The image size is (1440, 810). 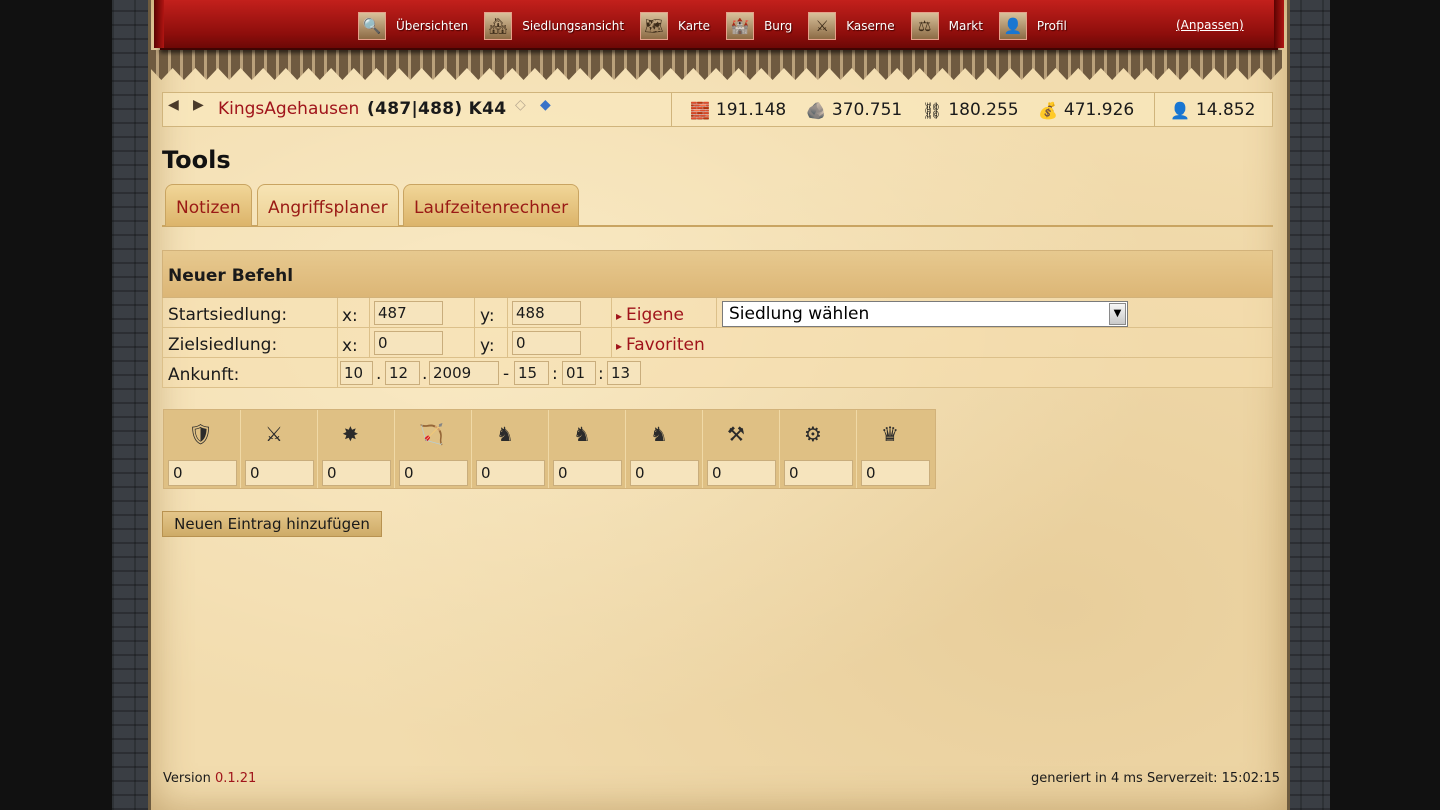 What do you see at coordinates (740, 26) in the screenshot?
I see `castle-icon: 🏰` at bounding box center [740, 26].